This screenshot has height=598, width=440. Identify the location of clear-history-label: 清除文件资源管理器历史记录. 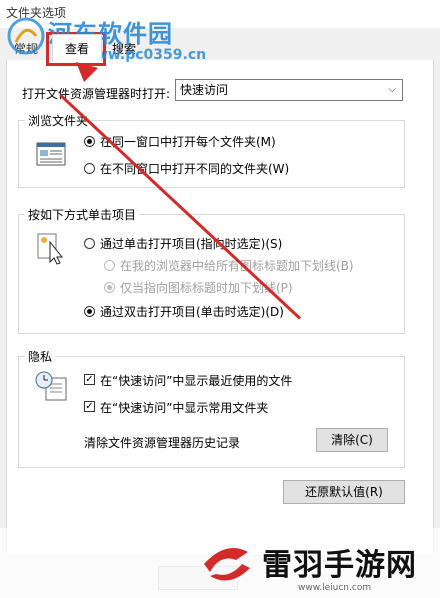
(162, 443).